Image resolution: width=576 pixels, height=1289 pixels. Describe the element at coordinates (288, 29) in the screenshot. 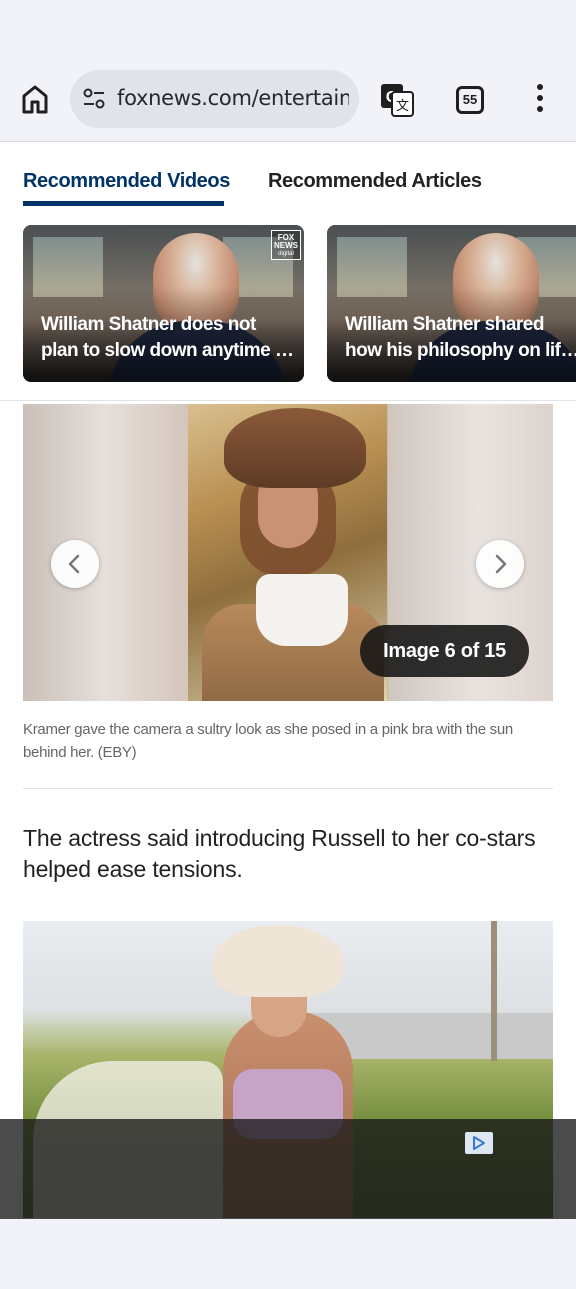

I see `status-bar` at that location.